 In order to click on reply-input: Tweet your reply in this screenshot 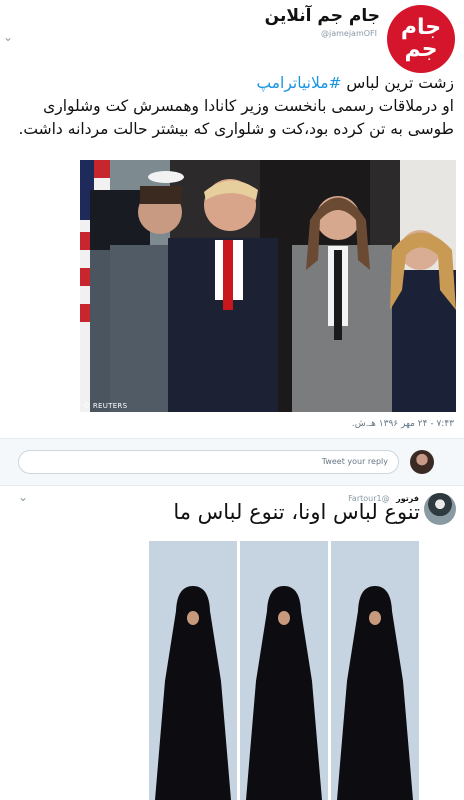, I will do `click(208, 462)`.